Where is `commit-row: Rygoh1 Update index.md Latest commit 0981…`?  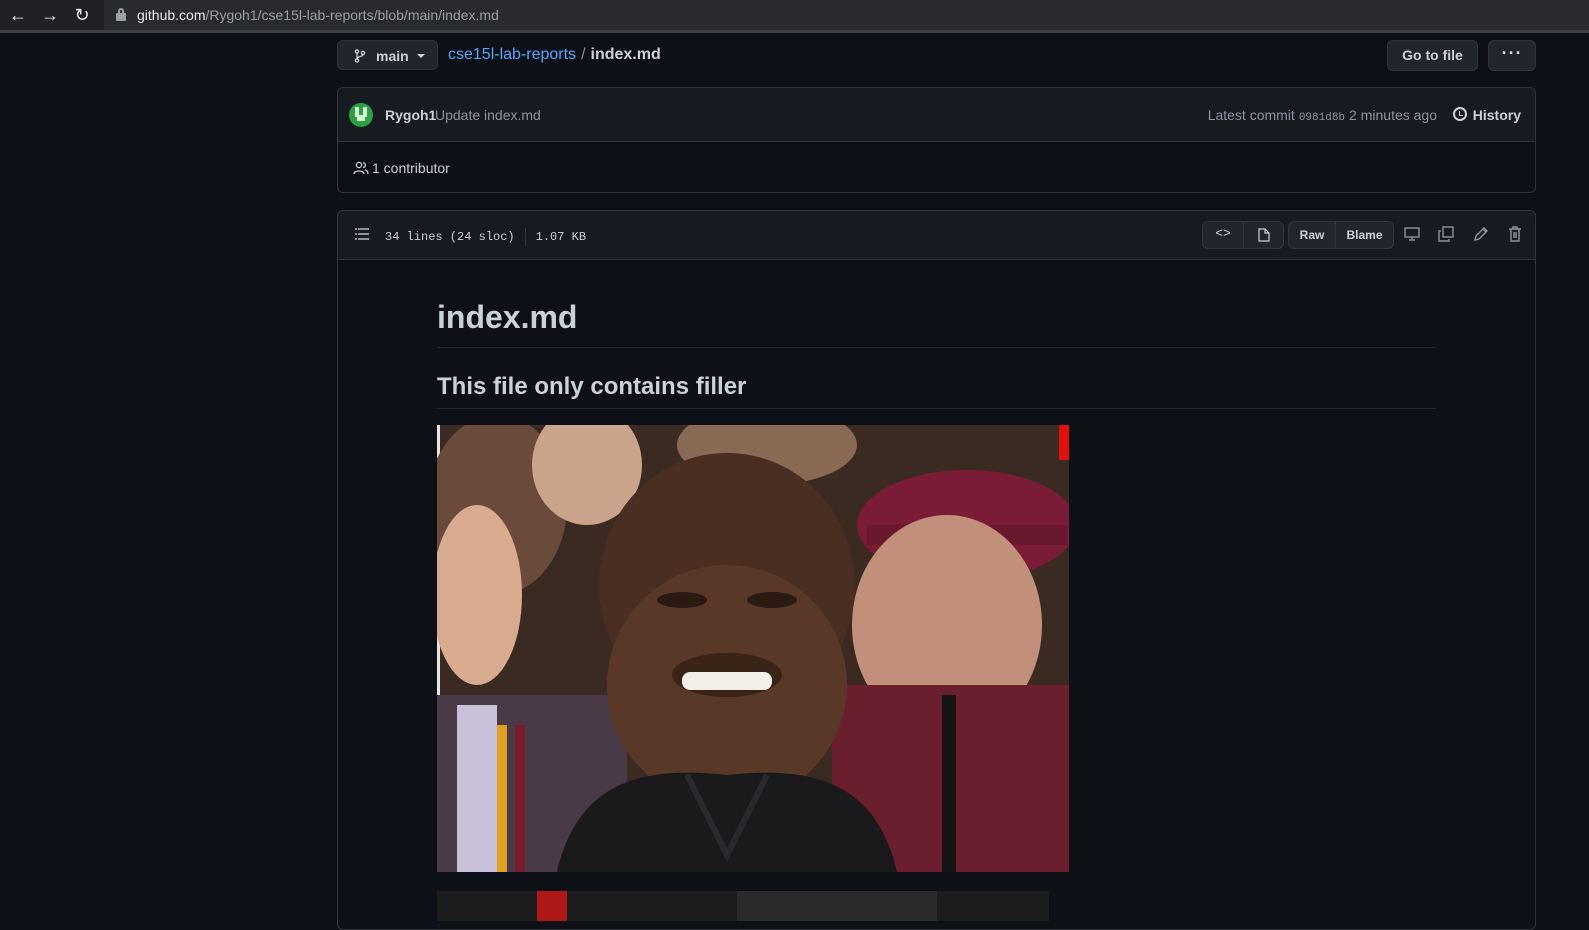
commit-row: Rygoh1 Update index.md Latest commit 0981… is located at coordinates (936, 115).